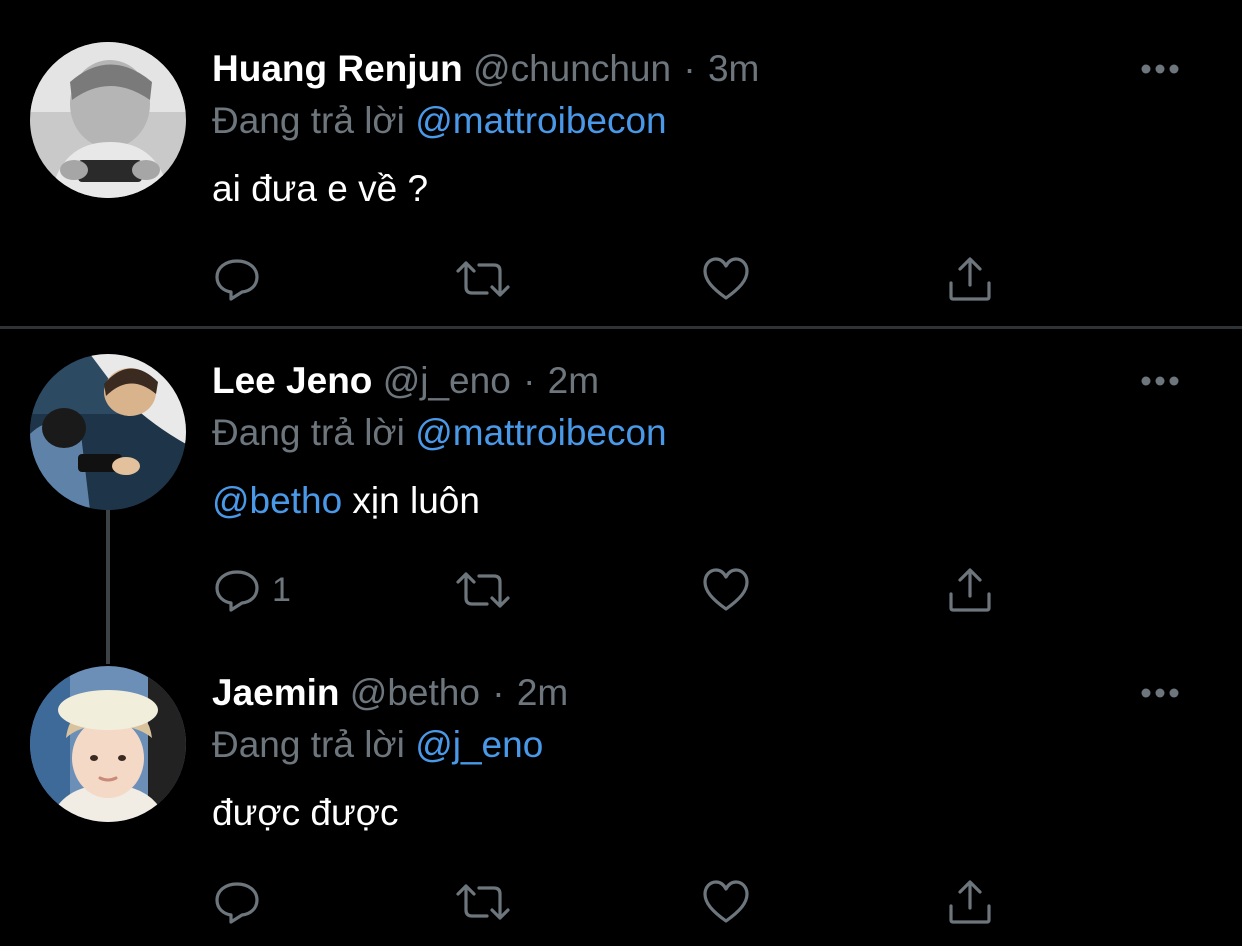  I want to click on tweet-text: @betho xịn luôn, so click(346, 501).